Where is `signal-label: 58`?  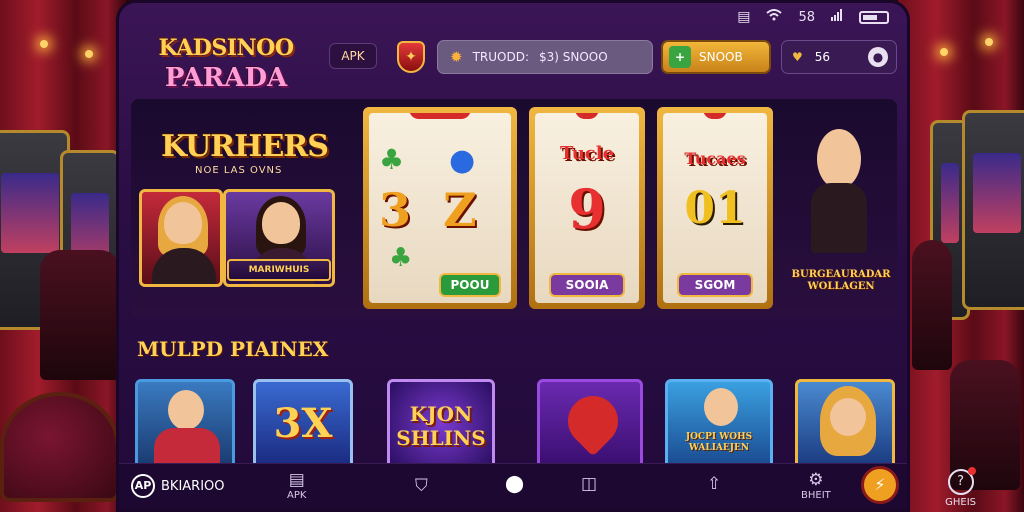
signal-label: 58 is located at coordinates (806, 17).